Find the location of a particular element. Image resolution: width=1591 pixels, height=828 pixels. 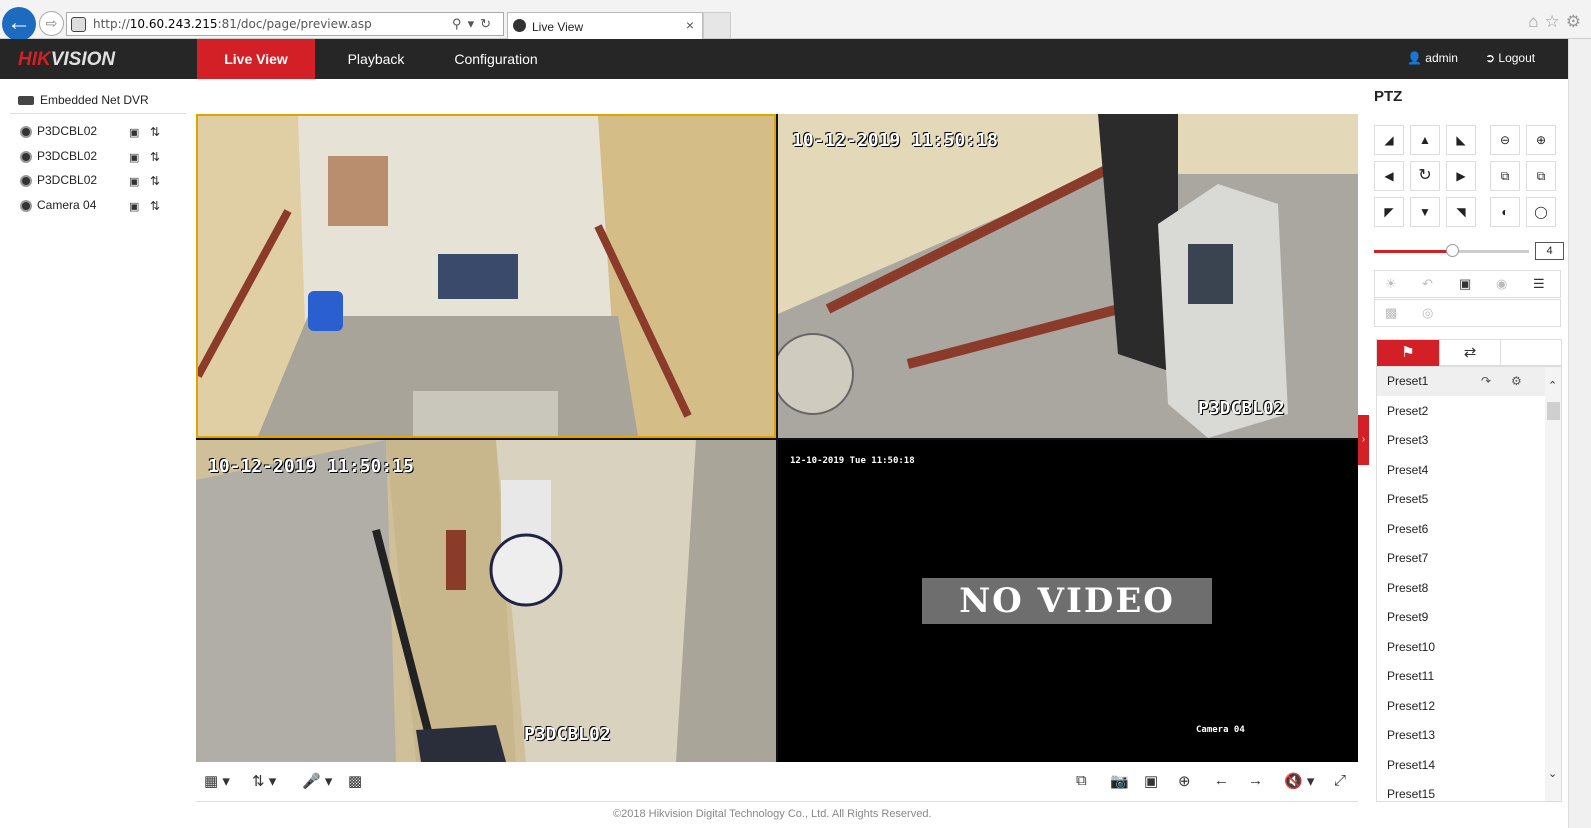

address-tools: ⚲▾↻ is located at coordinates (474, 24).